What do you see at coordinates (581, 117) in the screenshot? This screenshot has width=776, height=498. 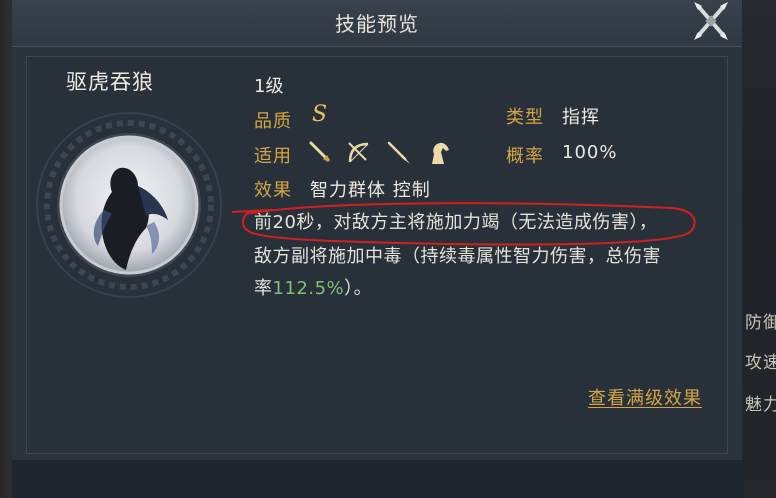 I see `type-value: 指挥` at bounding box center [581, 117].